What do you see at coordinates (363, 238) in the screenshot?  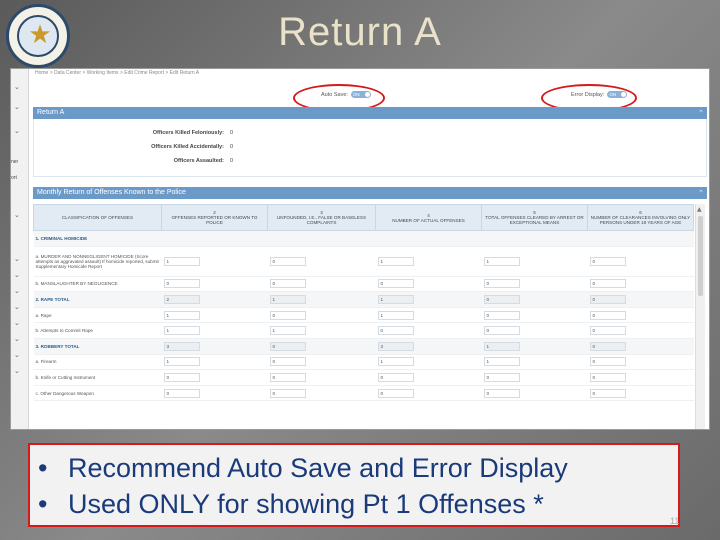 I see `table-row: 1. CRIMINAL HOMICIDE` at bounding box center [363, 238].